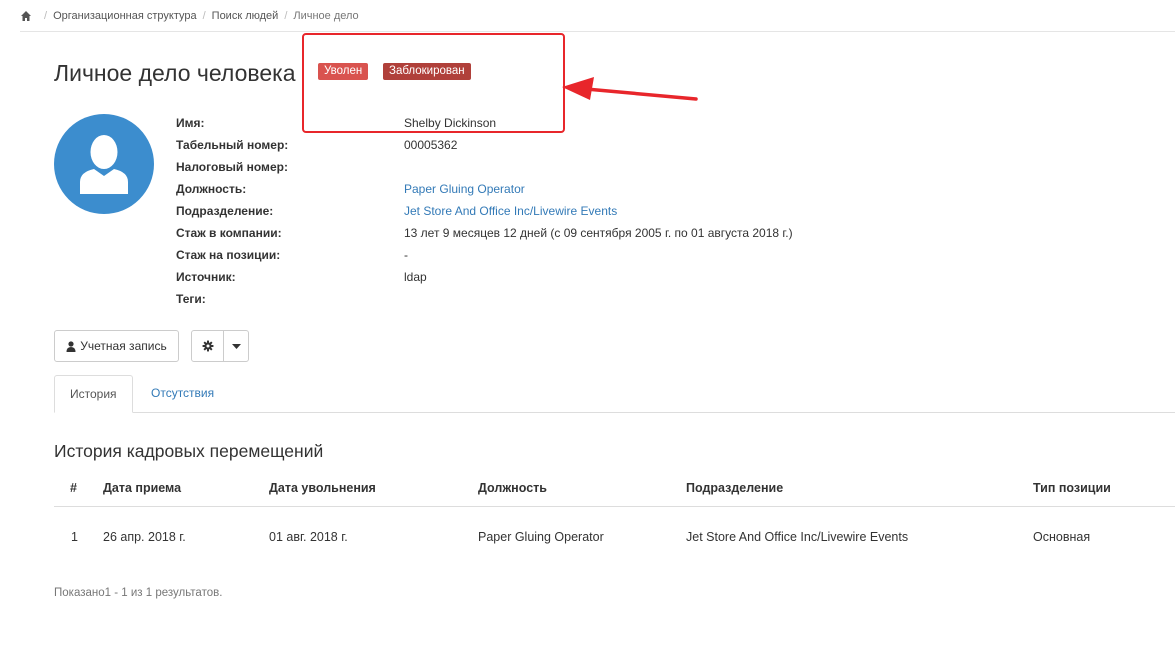 The image size is (1175, 656). Describe the element at coordinates (232, 145) in the screenshot. I see `label-tab-number: Табельный номер:` at that location.